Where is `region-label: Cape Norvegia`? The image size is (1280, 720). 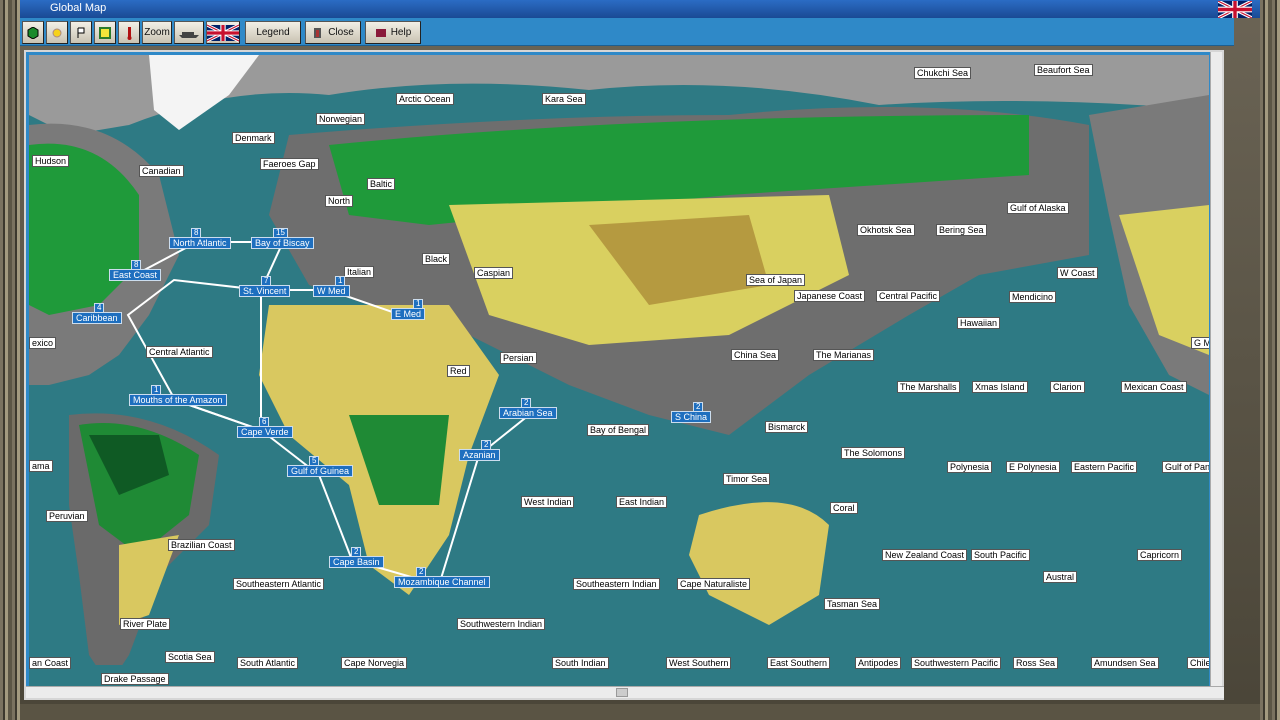
region-label: Cape Norvegia is located at coordinates (374, 663).